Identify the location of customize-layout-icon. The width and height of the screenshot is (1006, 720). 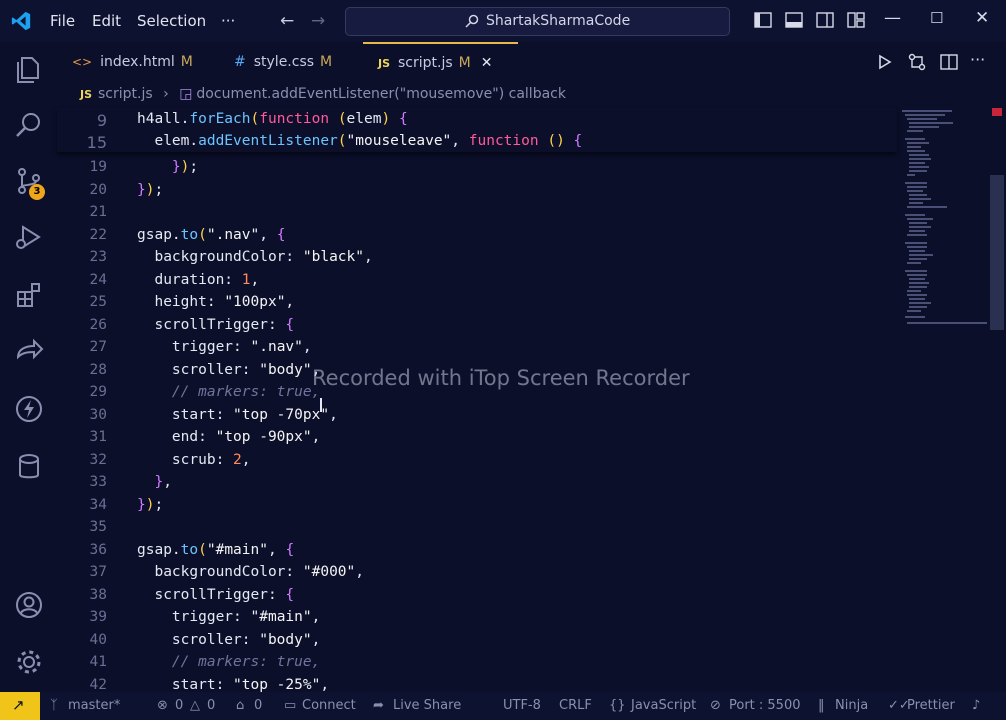
(856, 20).